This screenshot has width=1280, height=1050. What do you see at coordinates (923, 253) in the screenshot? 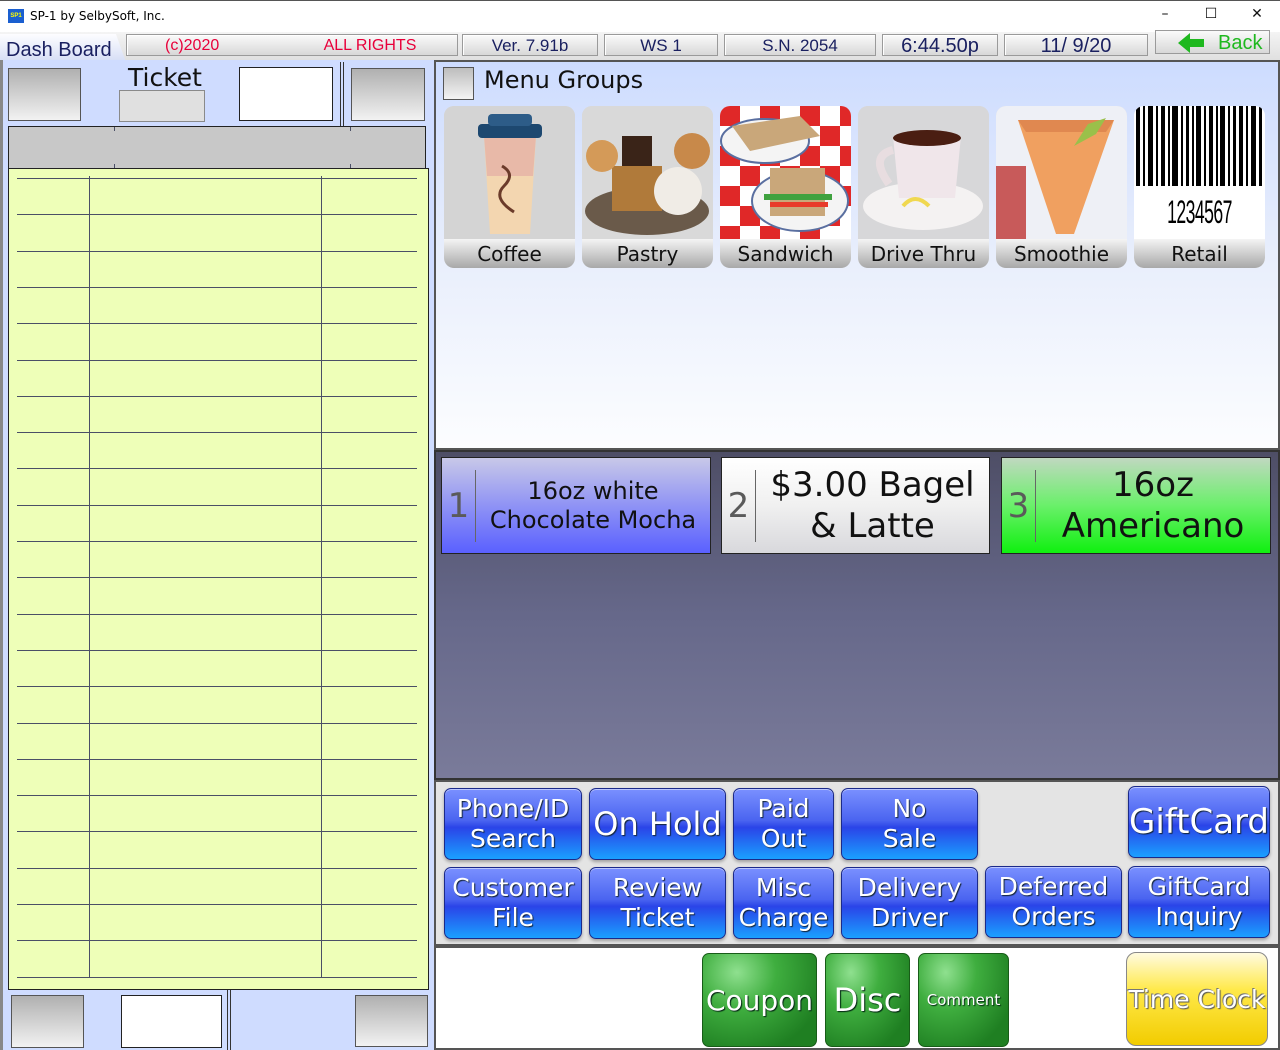
I see `menu-group-label: Drive Thru` at bounding box center [923, 253].